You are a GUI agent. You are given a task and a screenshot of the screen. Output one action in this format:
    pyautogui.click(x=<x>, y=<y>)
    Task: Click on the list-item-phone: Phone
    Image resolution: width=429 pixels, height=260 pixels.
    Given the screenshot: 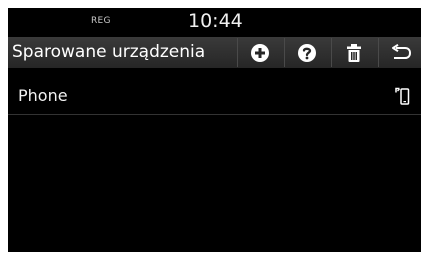 What is the action you would take?
    pyautogui.click(x=214, y=96)
    